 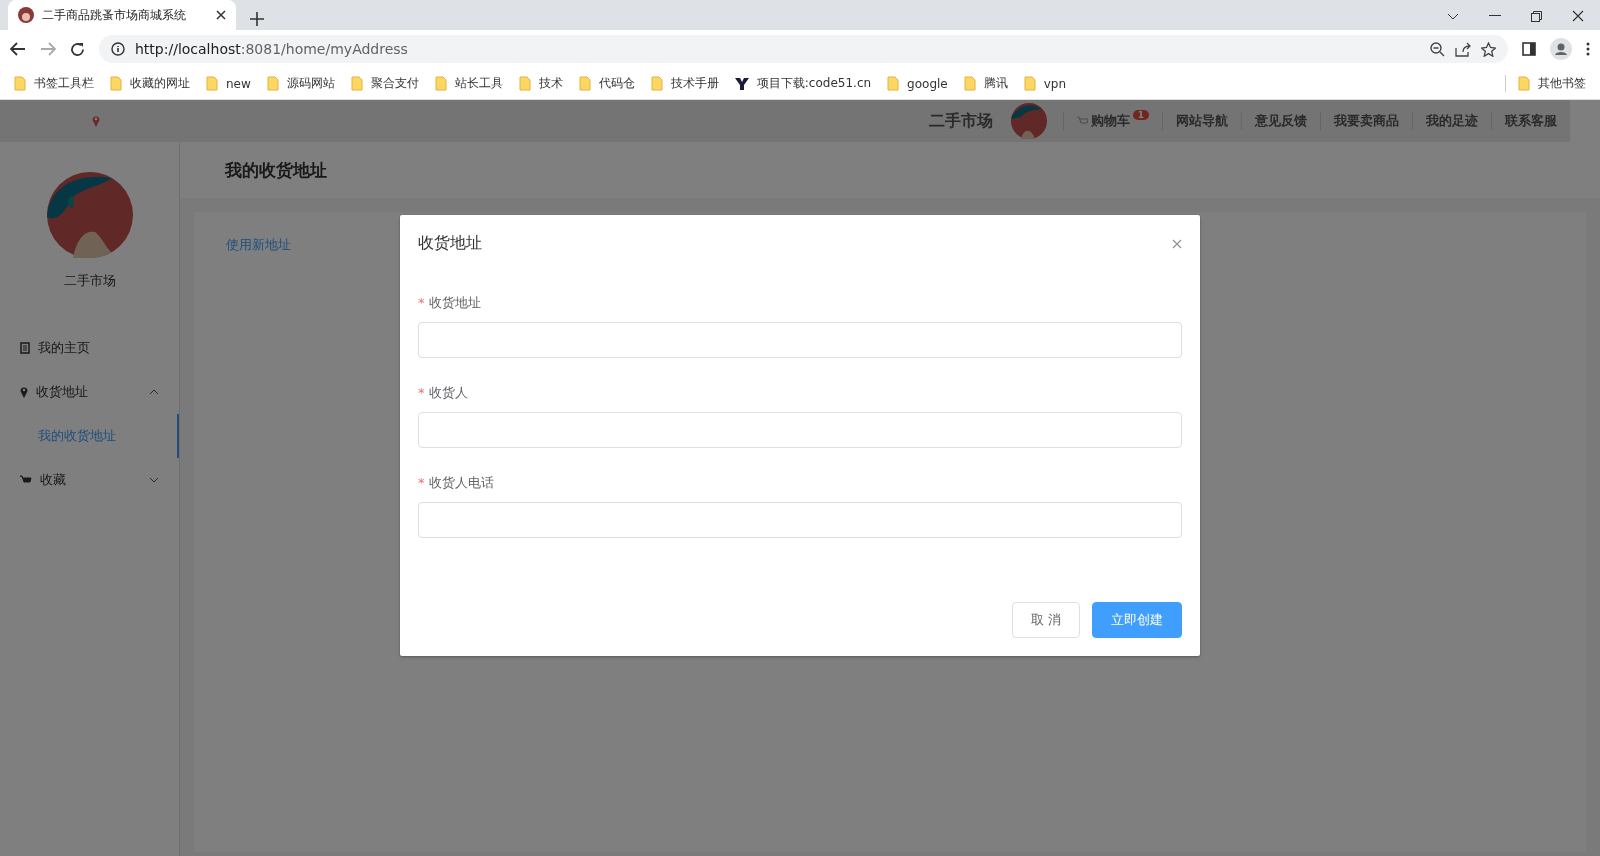 What do you see at coordinates (1536, 16) in the screenshot?
I see `restore-icon` at bounding box center [1536, 16].